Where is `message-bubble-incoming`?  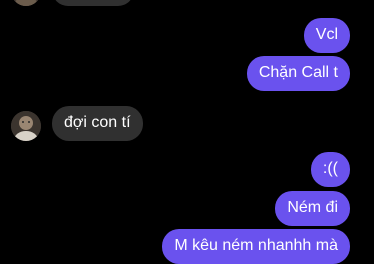
message-bubble-incoming is located at coordinates (93, 3).